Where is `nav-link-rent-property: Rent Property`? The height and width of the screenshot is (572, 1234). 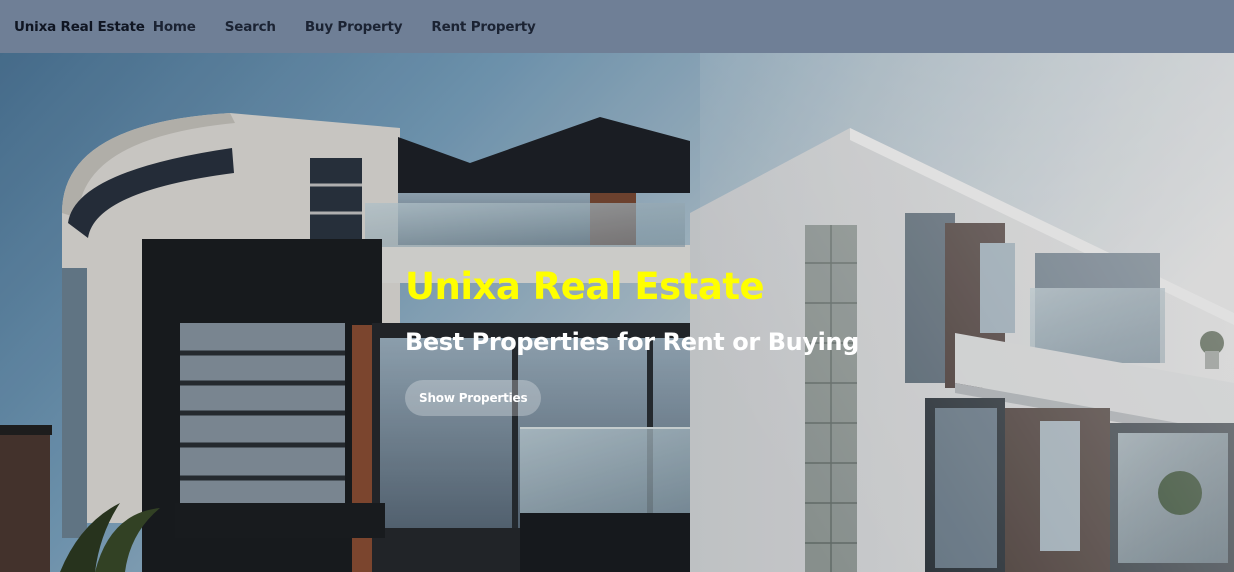
nav-link-rent-property: Rent Property is located at coordinates (483, 27).